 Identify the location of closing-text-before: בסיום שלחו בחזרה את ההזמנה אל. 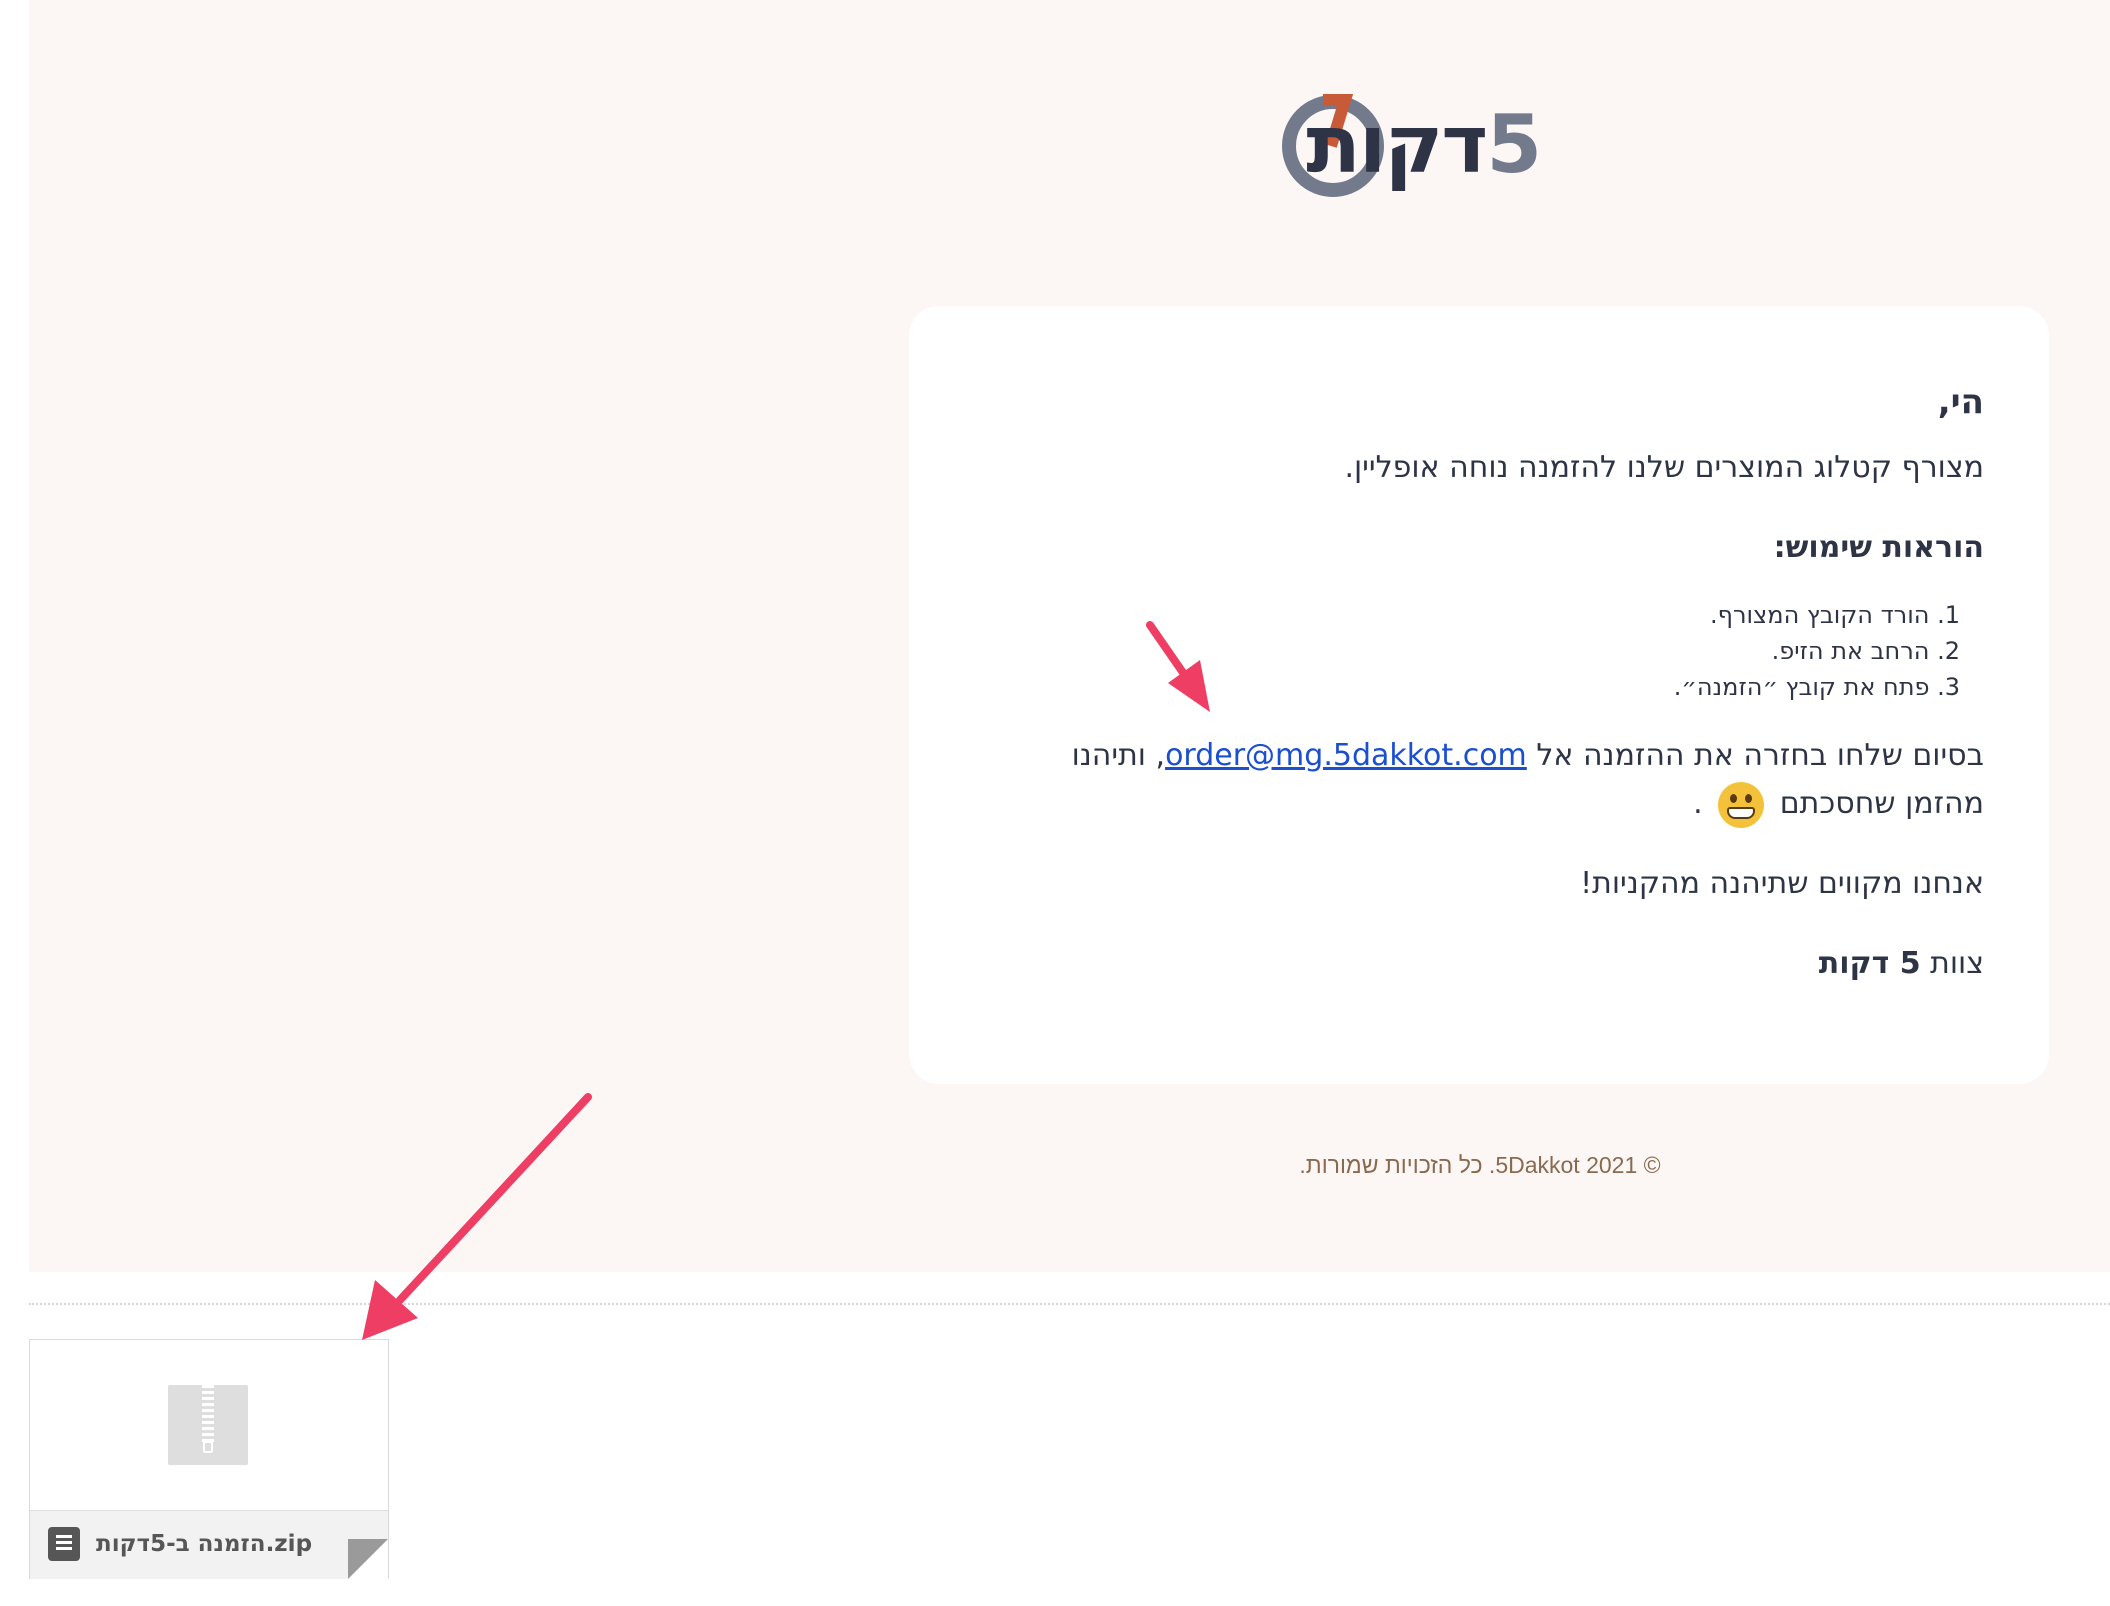
(1755, 755).